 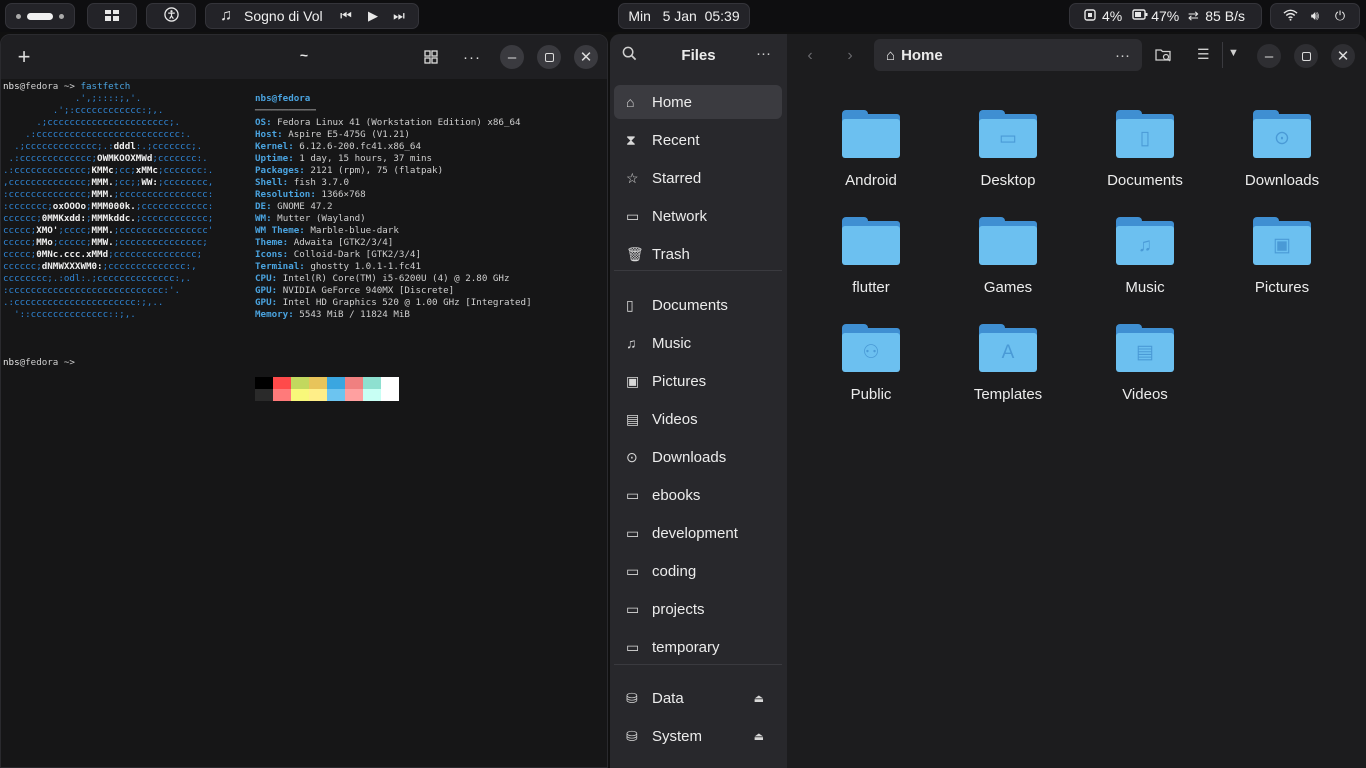 What do you see at coordinates (1008, 55) in the screenshot?
I see `path-bar: ⌂ Home ···` at bounding box center [1008, 55].